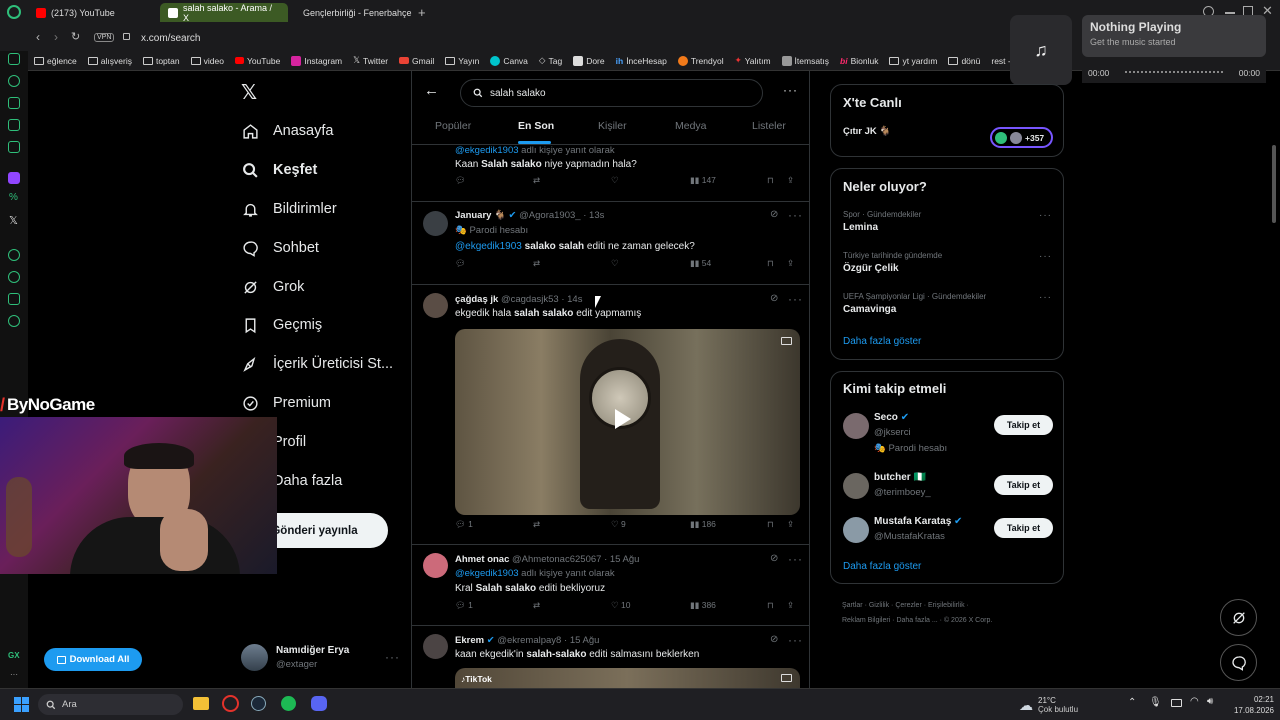  What do you see at coordinates (104, 37) in the screenshot?
I see `vpn-badge: VPN` at bounding box center [104, 37].